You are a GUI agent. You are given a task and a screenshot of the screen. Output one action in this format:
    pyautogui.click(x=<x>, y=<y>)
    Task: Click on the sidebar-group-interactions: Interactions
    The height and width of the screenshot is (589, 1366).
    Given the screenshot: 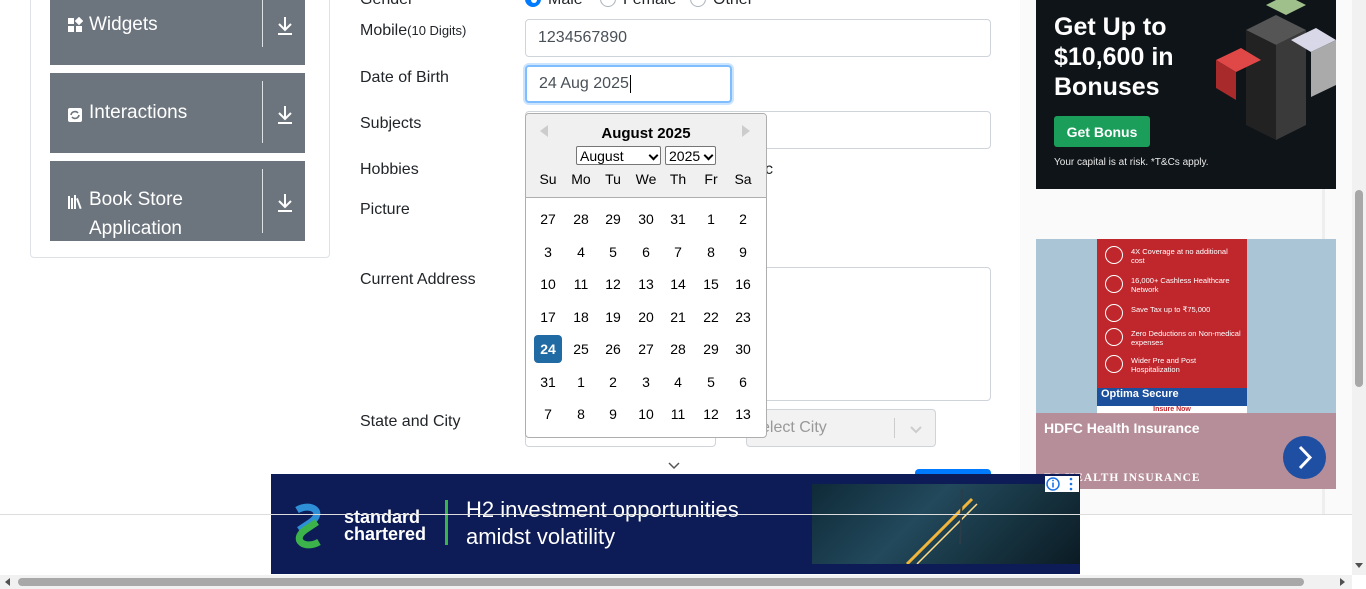 What is the action you would take?
    pyautogui.click(x=177, y=113)
    